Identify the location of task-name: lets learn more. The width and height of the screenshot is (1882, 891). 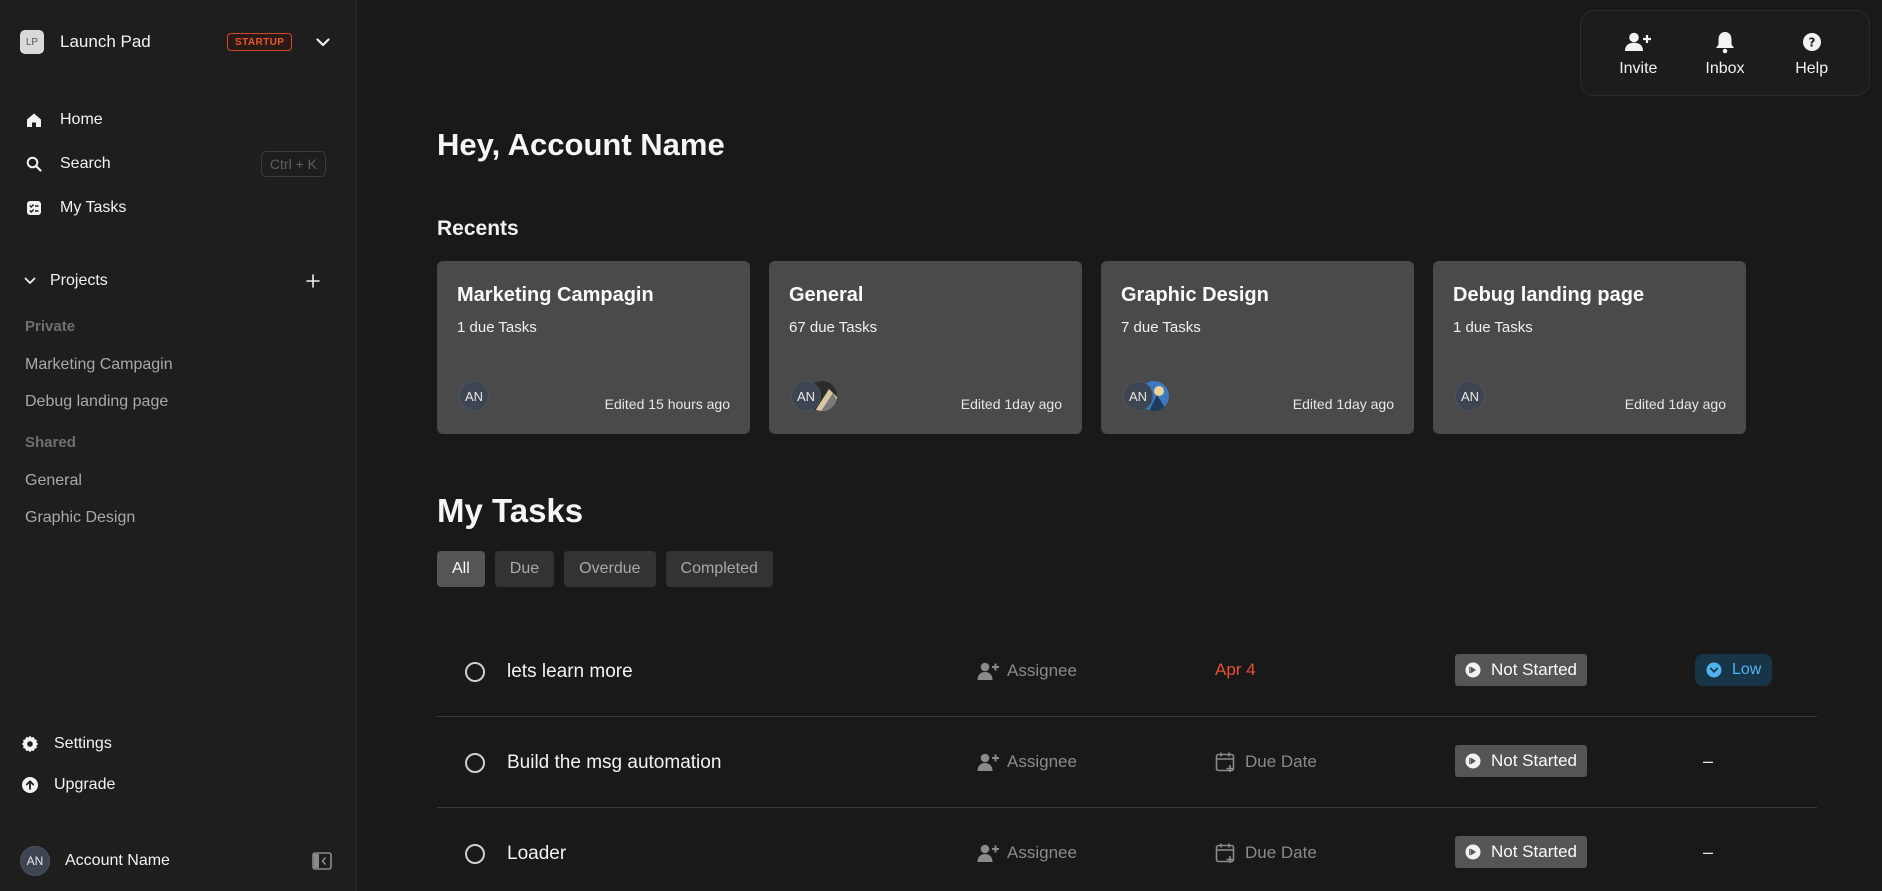
(570, 672).